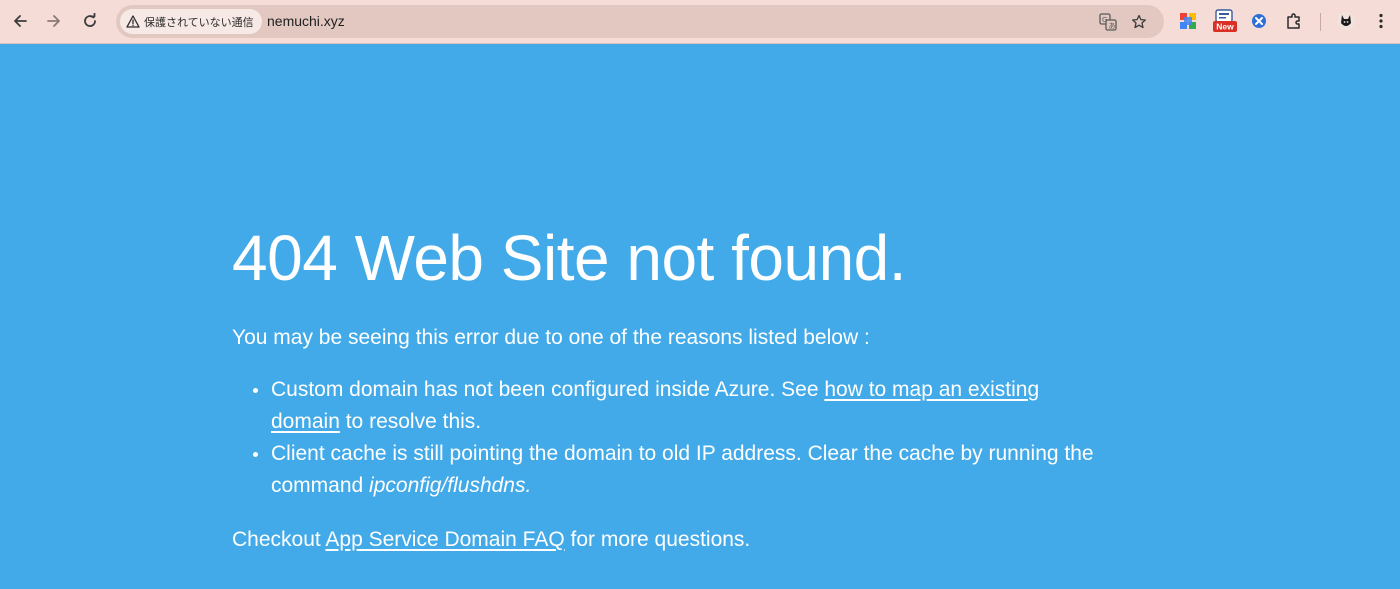 This screenshot has width=1400, height=589. I want to click on extensions-button, so click(1294, 21).